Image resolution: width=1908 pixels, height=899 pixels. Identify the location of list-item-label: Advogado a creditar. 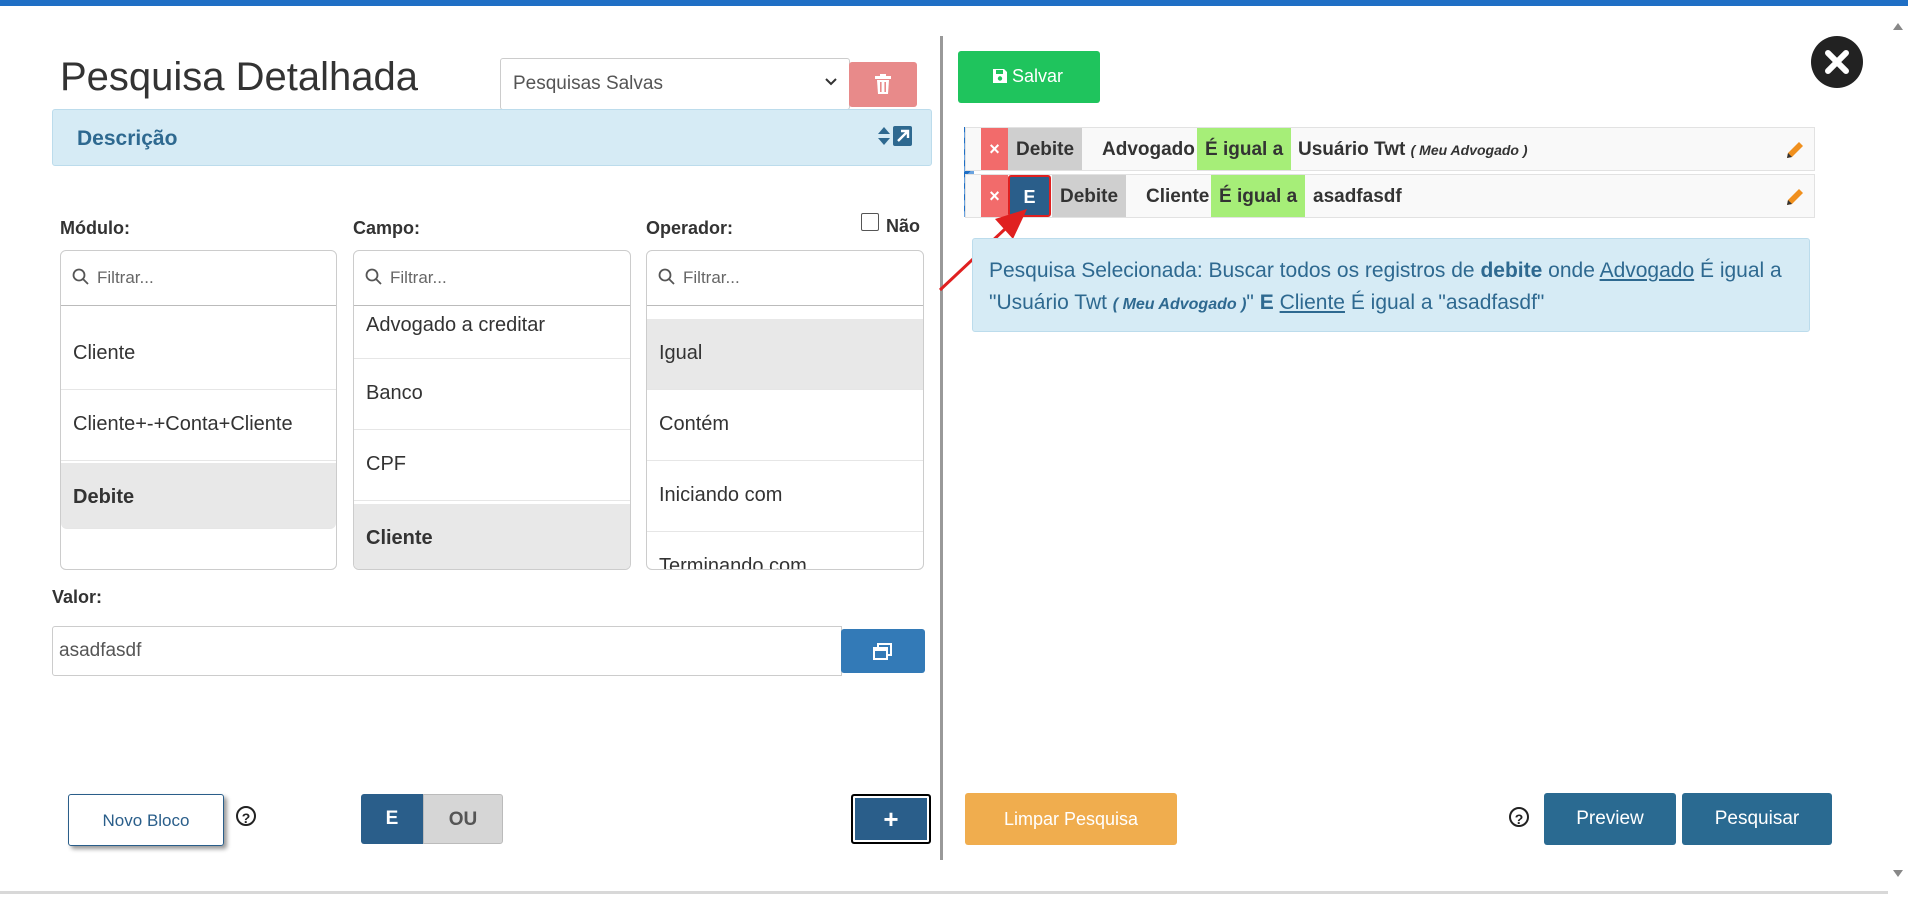
(456, 325).